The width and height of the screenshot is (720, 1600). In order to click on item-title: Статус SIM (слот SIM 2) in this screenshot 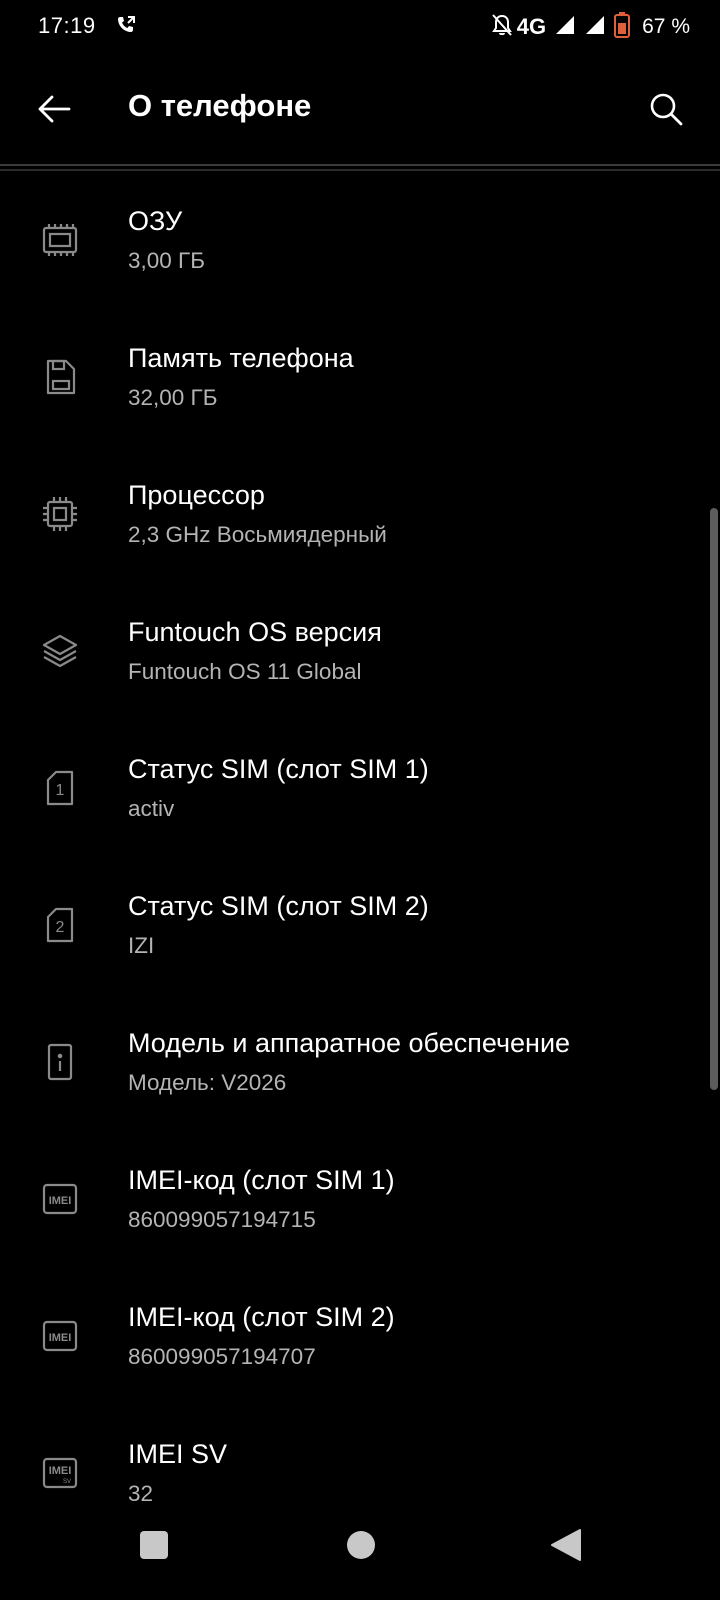, I will do `click(278, 906)`.